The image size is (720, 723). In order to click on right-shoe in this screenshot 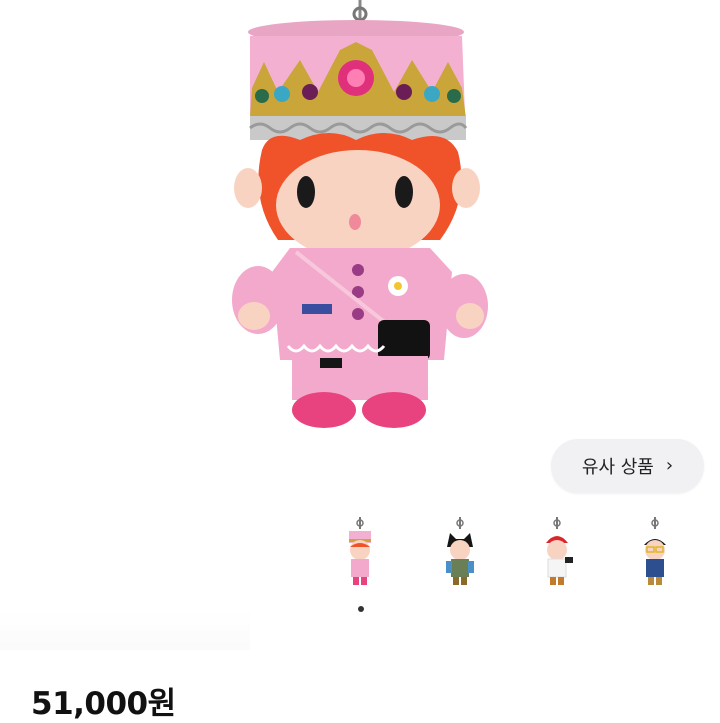, I will do `click(394, 410)`.